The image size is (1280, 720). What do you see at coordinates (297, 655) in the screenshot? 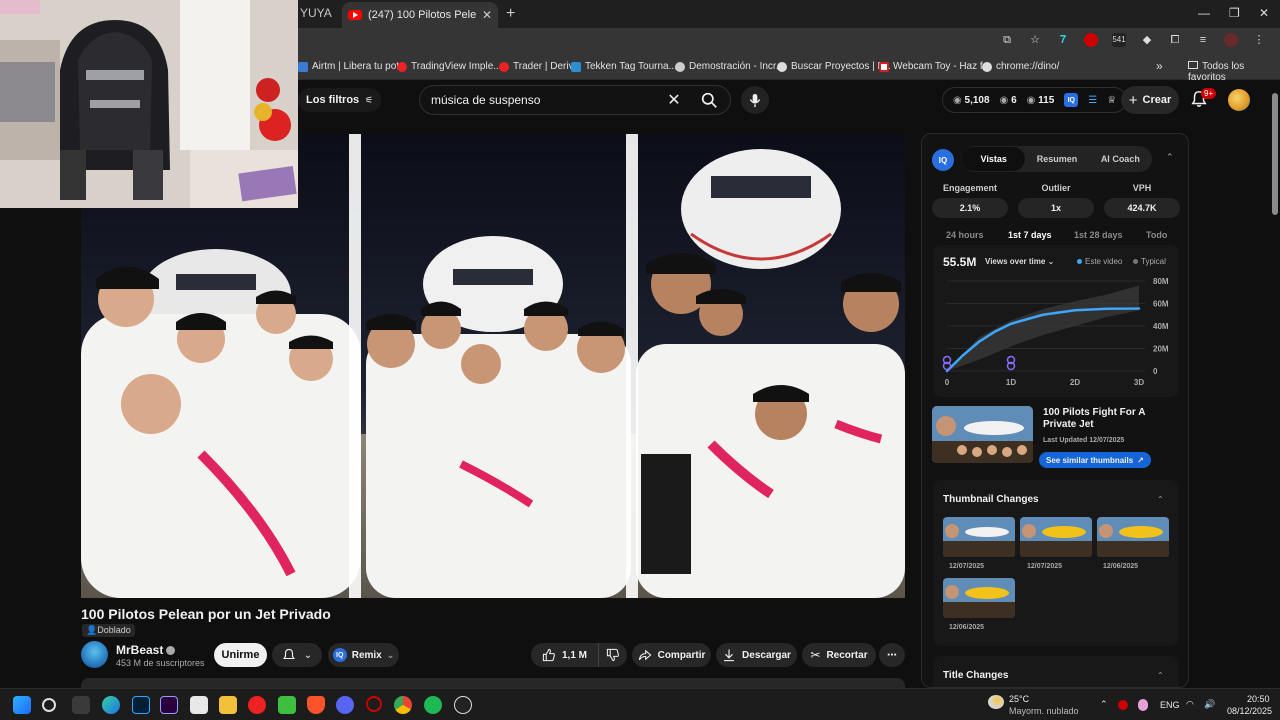
I see `subscription-bell-button: ⌄` at bounding box center [297, 655].